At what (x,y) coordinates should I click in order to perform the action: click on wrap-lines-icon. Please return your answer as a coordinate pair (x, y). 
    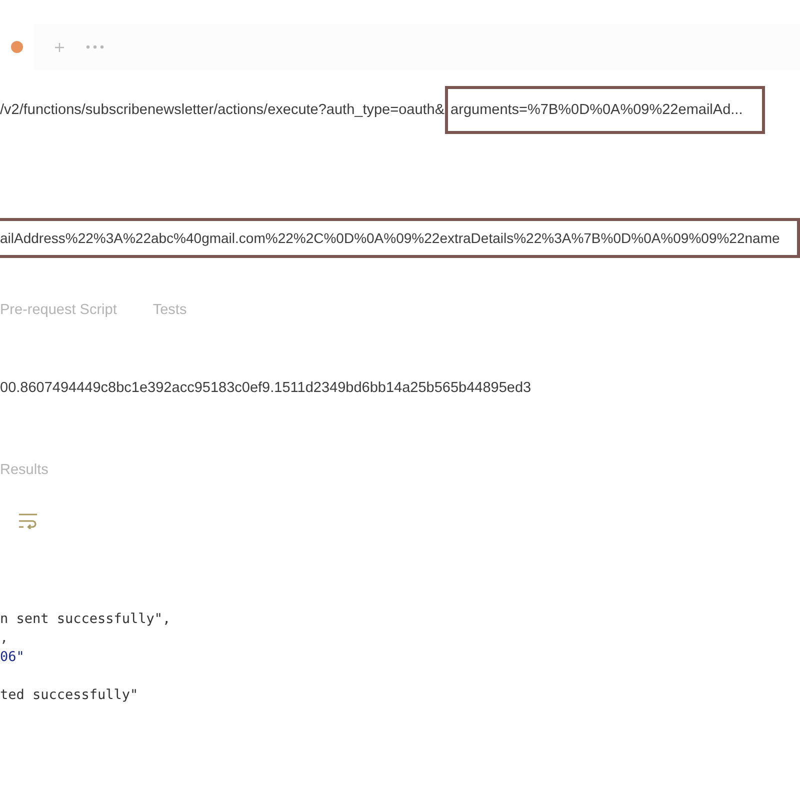
    Looking at the image, I should click on (28, 521).